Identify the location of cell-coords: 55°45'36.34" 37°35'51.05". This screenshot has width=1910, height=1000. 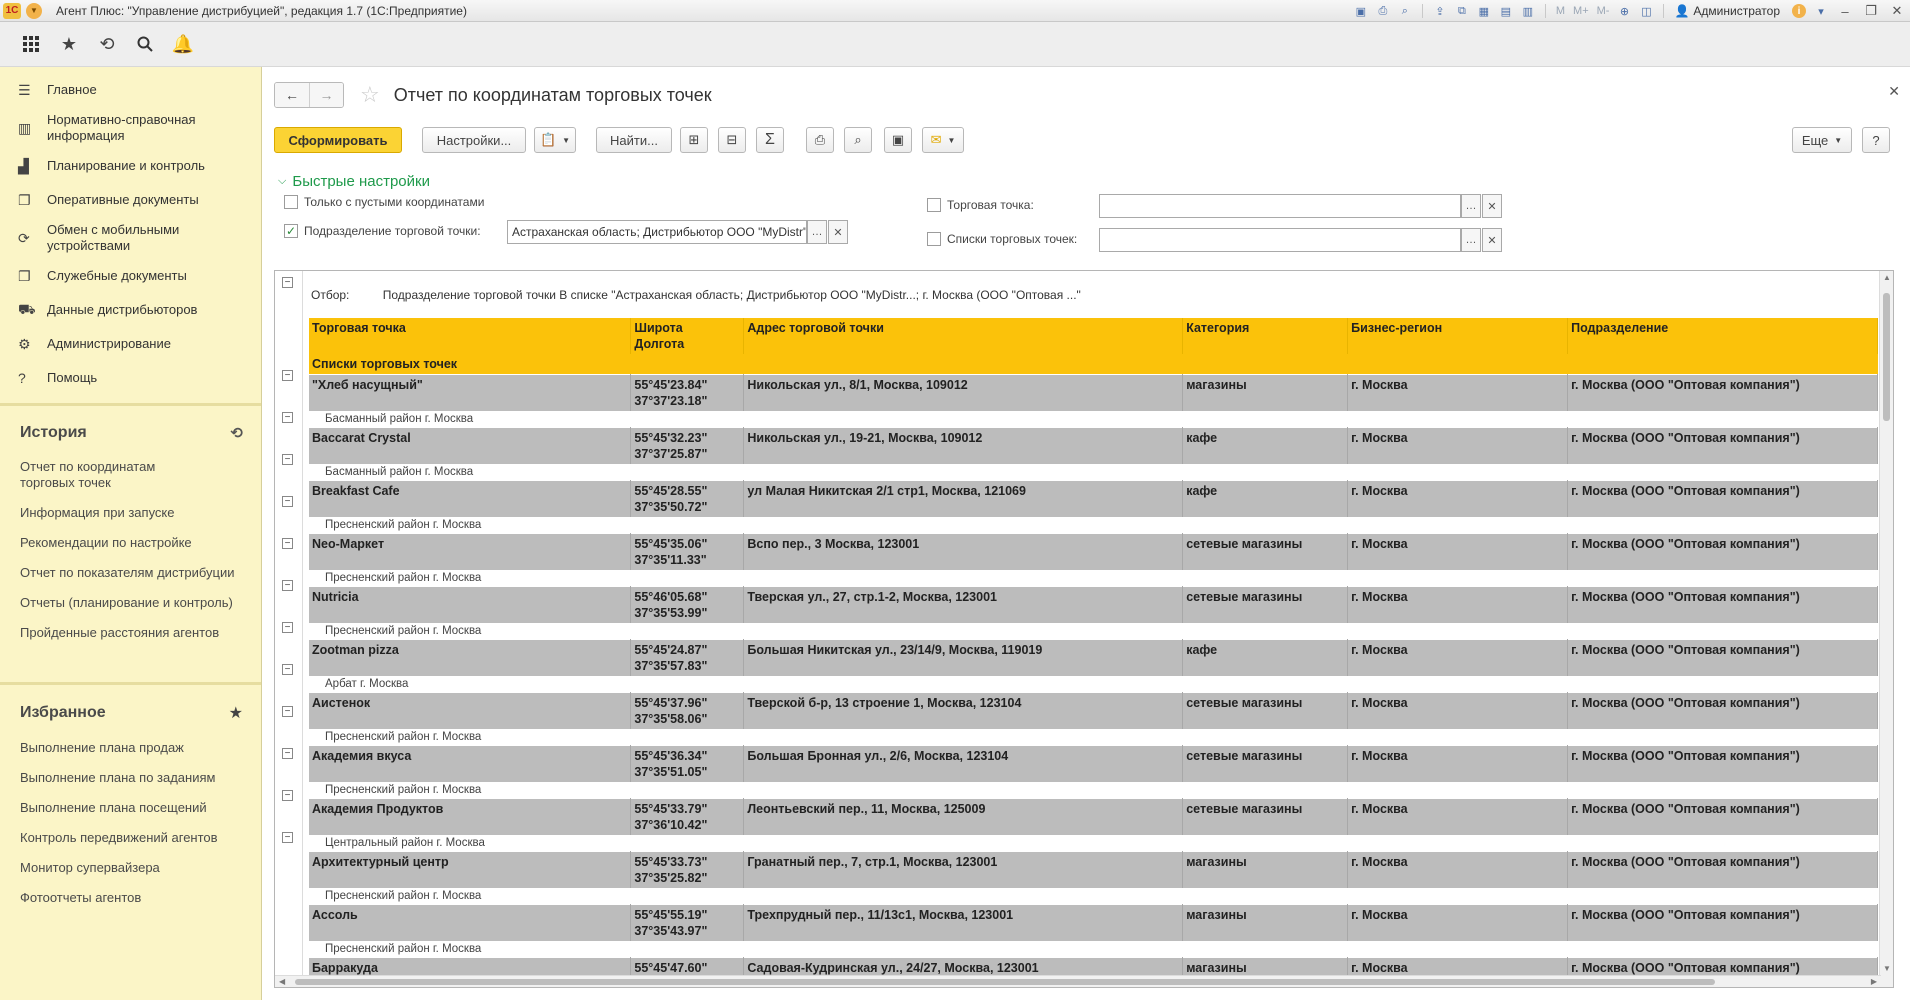
(687, 763).